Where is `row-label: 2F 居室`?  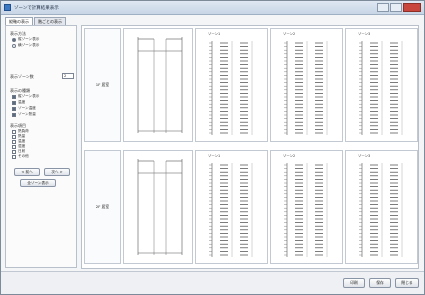
row-label: 2F 居室 is located at coordinates (102, 207).